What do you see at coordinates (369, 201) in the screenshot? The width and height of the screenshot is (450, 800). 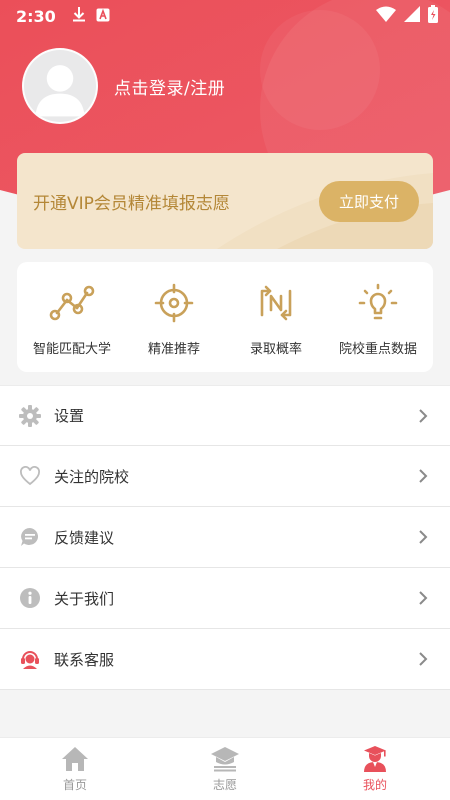 I see `pay-now-button: 立即支付` at bounding box center [369, 201].